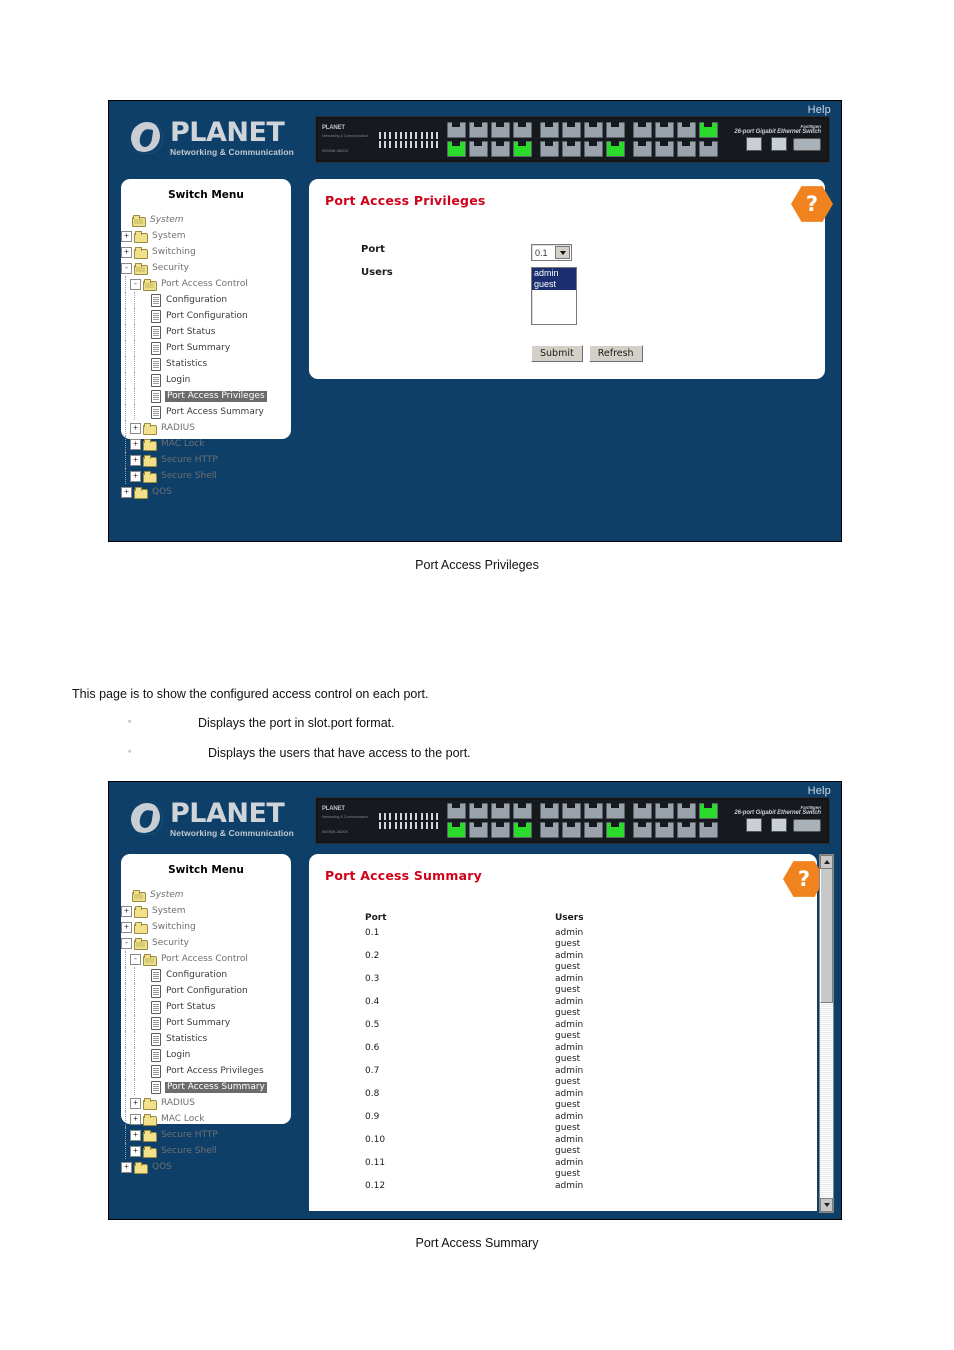 The image size is (954, 1350). Describe the element at coordinates (554, 284) in the screenshot. I see `list-item: guest` at that location.